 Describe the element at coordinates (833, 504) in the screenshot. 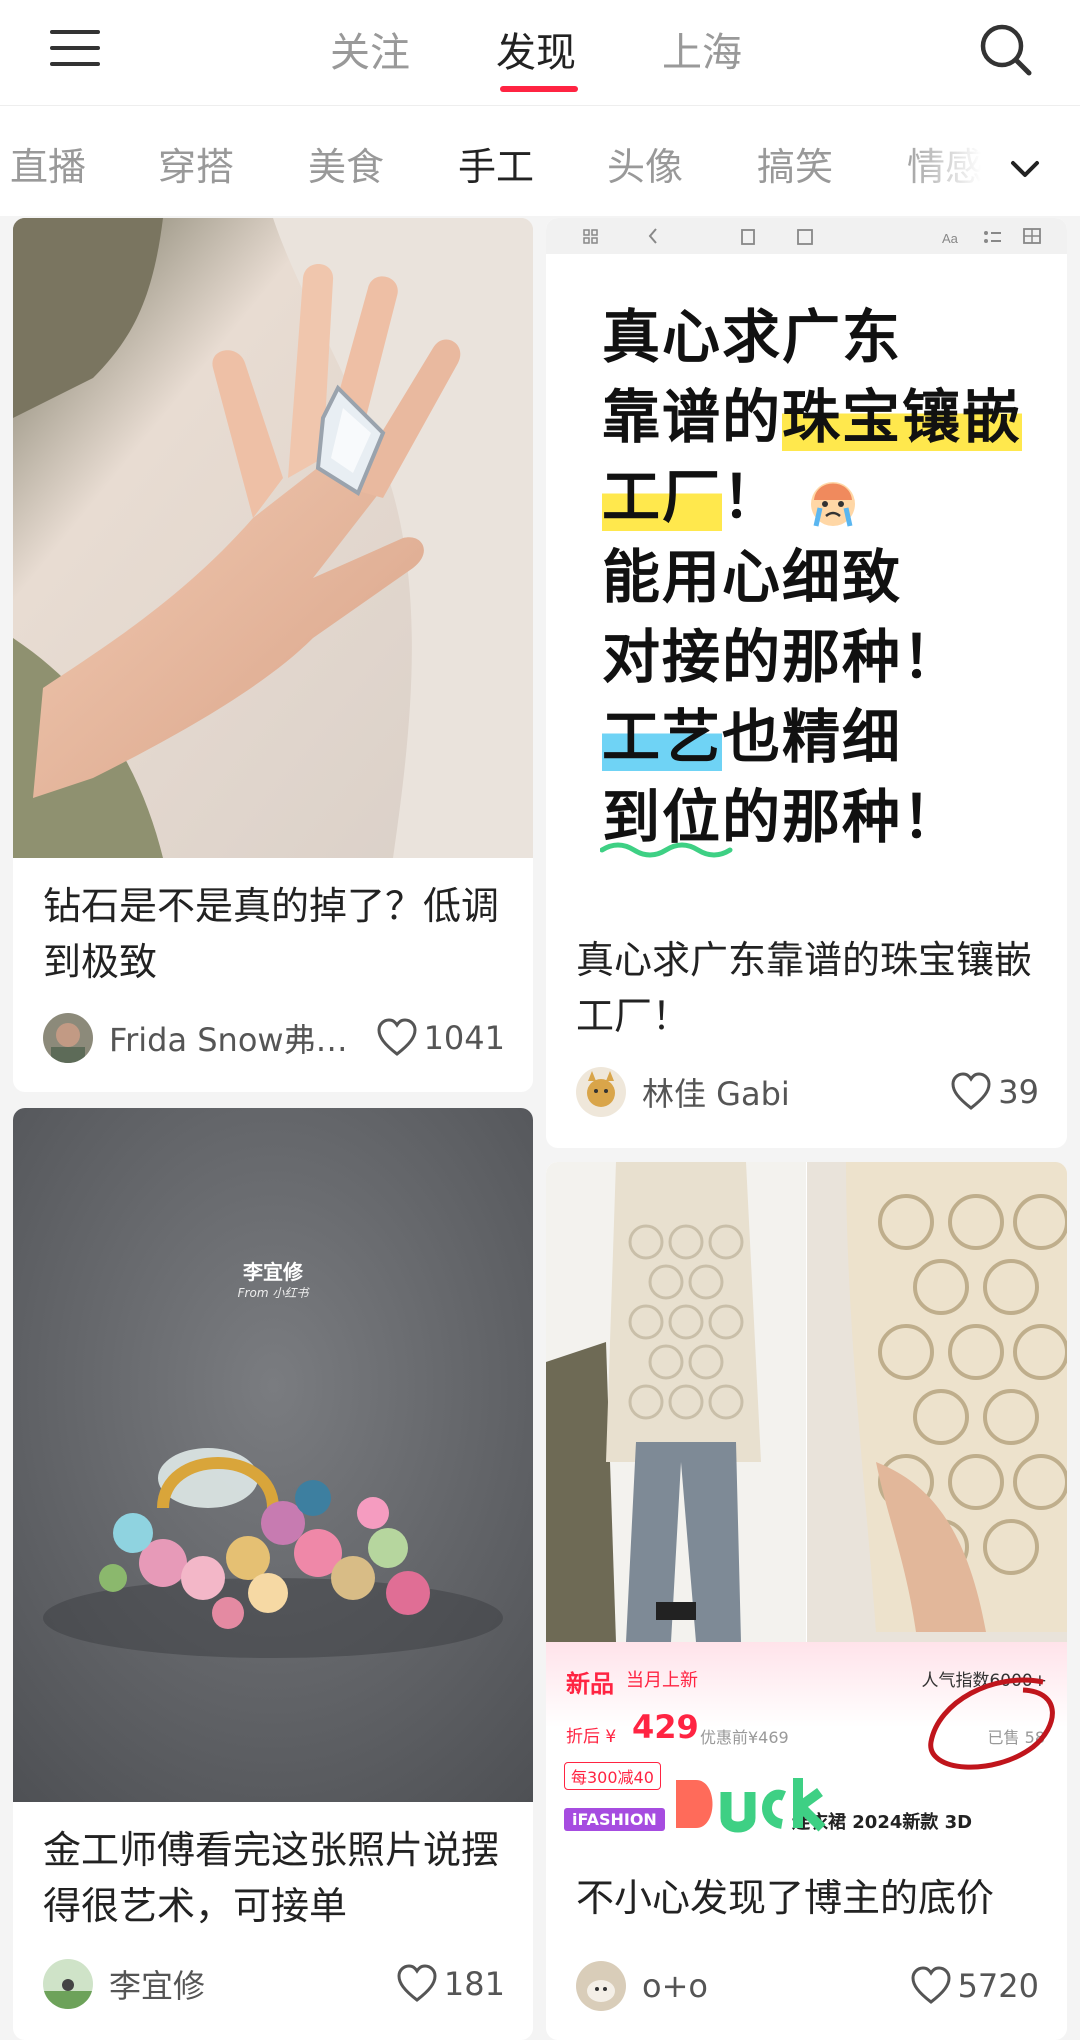

I see `crying-face-icon` at that location.